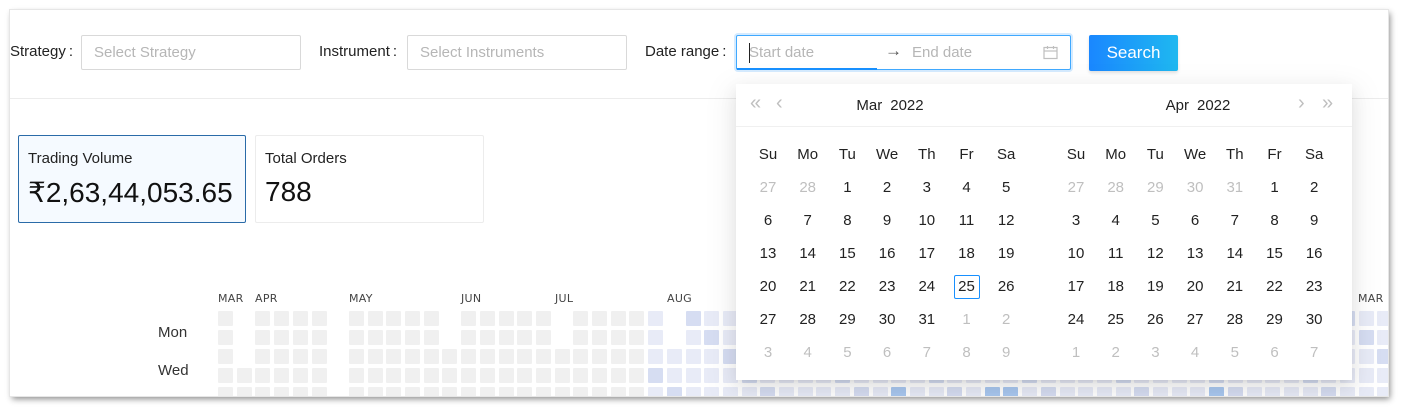  Describe the element at coordinates (1235, 254) in the screenshot. I see `calendar-day: 14` at that location.